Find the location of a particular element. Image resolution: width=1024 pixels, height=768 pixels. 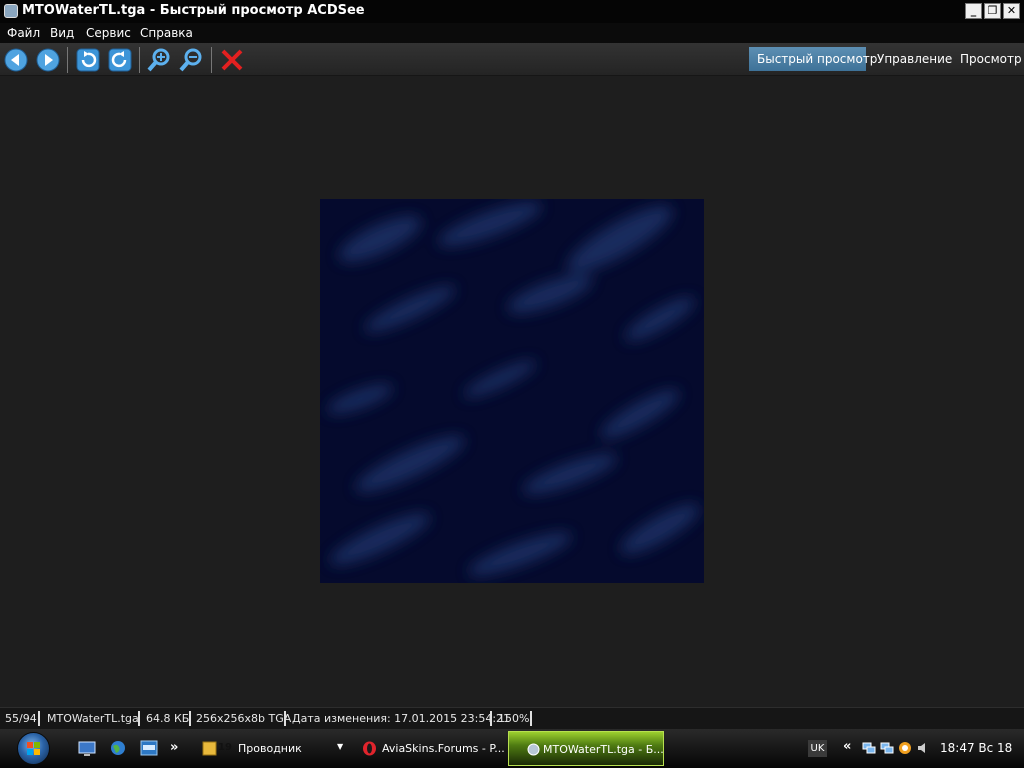

explorer-count-badge: 19 is located at coordinates (225, 747).